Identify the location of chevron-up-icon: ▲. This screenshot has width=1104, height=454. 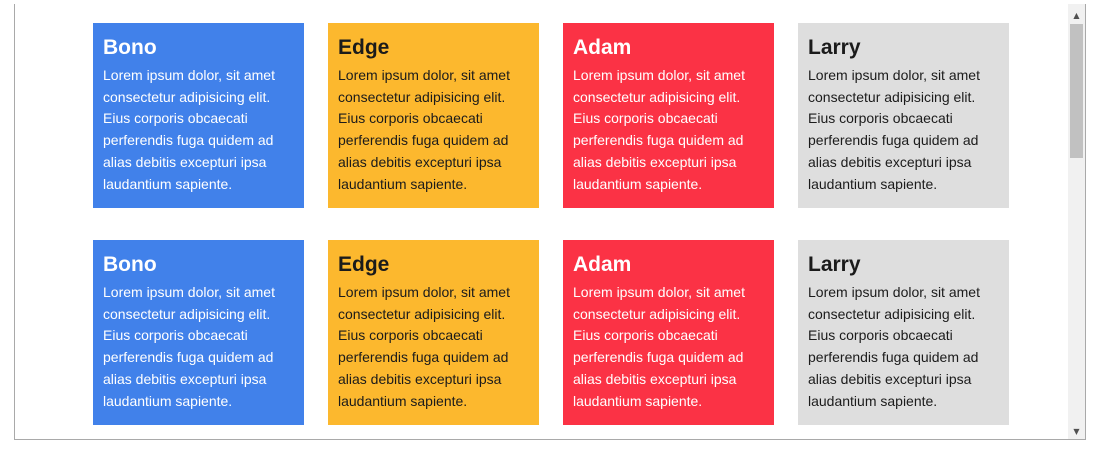
(1076, 15).